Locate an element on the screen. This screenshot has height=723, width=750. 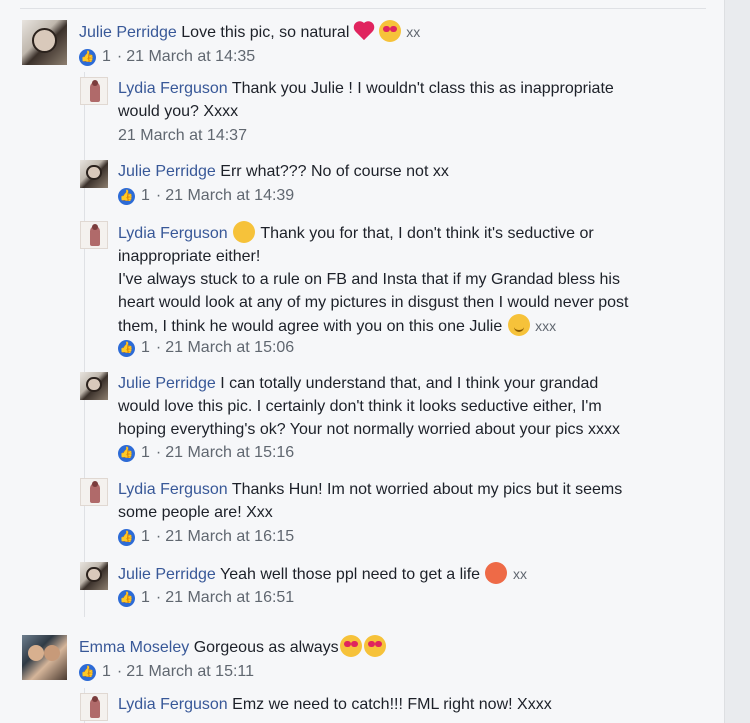
comment-text: Yeah well those ppl need to get a life is located at coordinates (350, 574).